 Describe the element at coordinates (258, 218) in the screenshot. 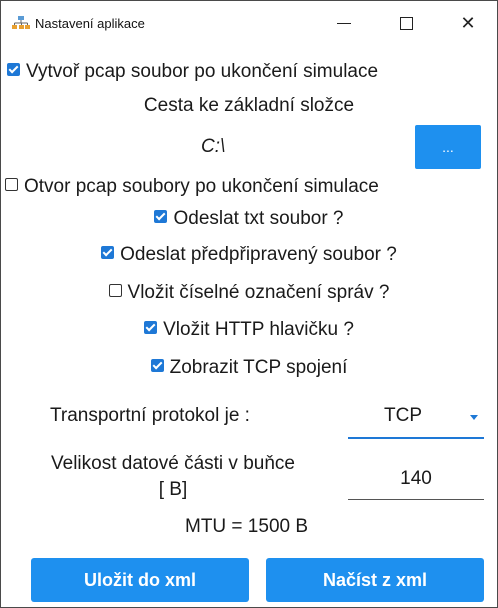

I see `send-txt-label: Odeslat txt soubor ?` at that location.